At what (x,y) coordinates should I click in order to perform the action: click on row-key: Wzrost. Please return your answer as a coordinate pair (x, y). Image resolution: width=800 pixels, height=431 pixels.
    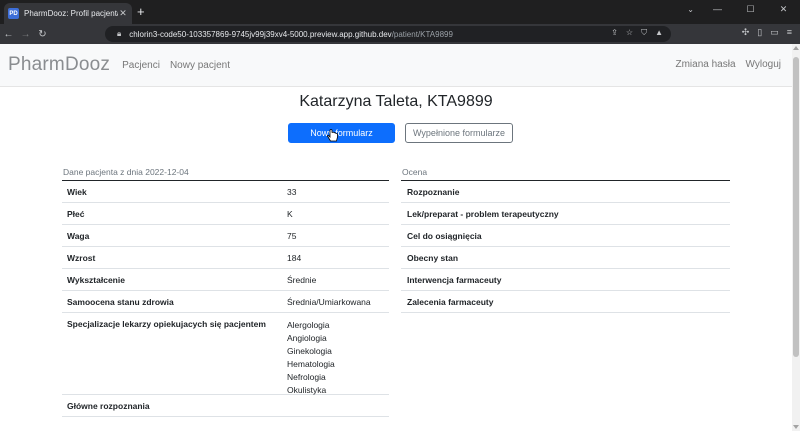
    Looking at the image, I should click on (81, 257).